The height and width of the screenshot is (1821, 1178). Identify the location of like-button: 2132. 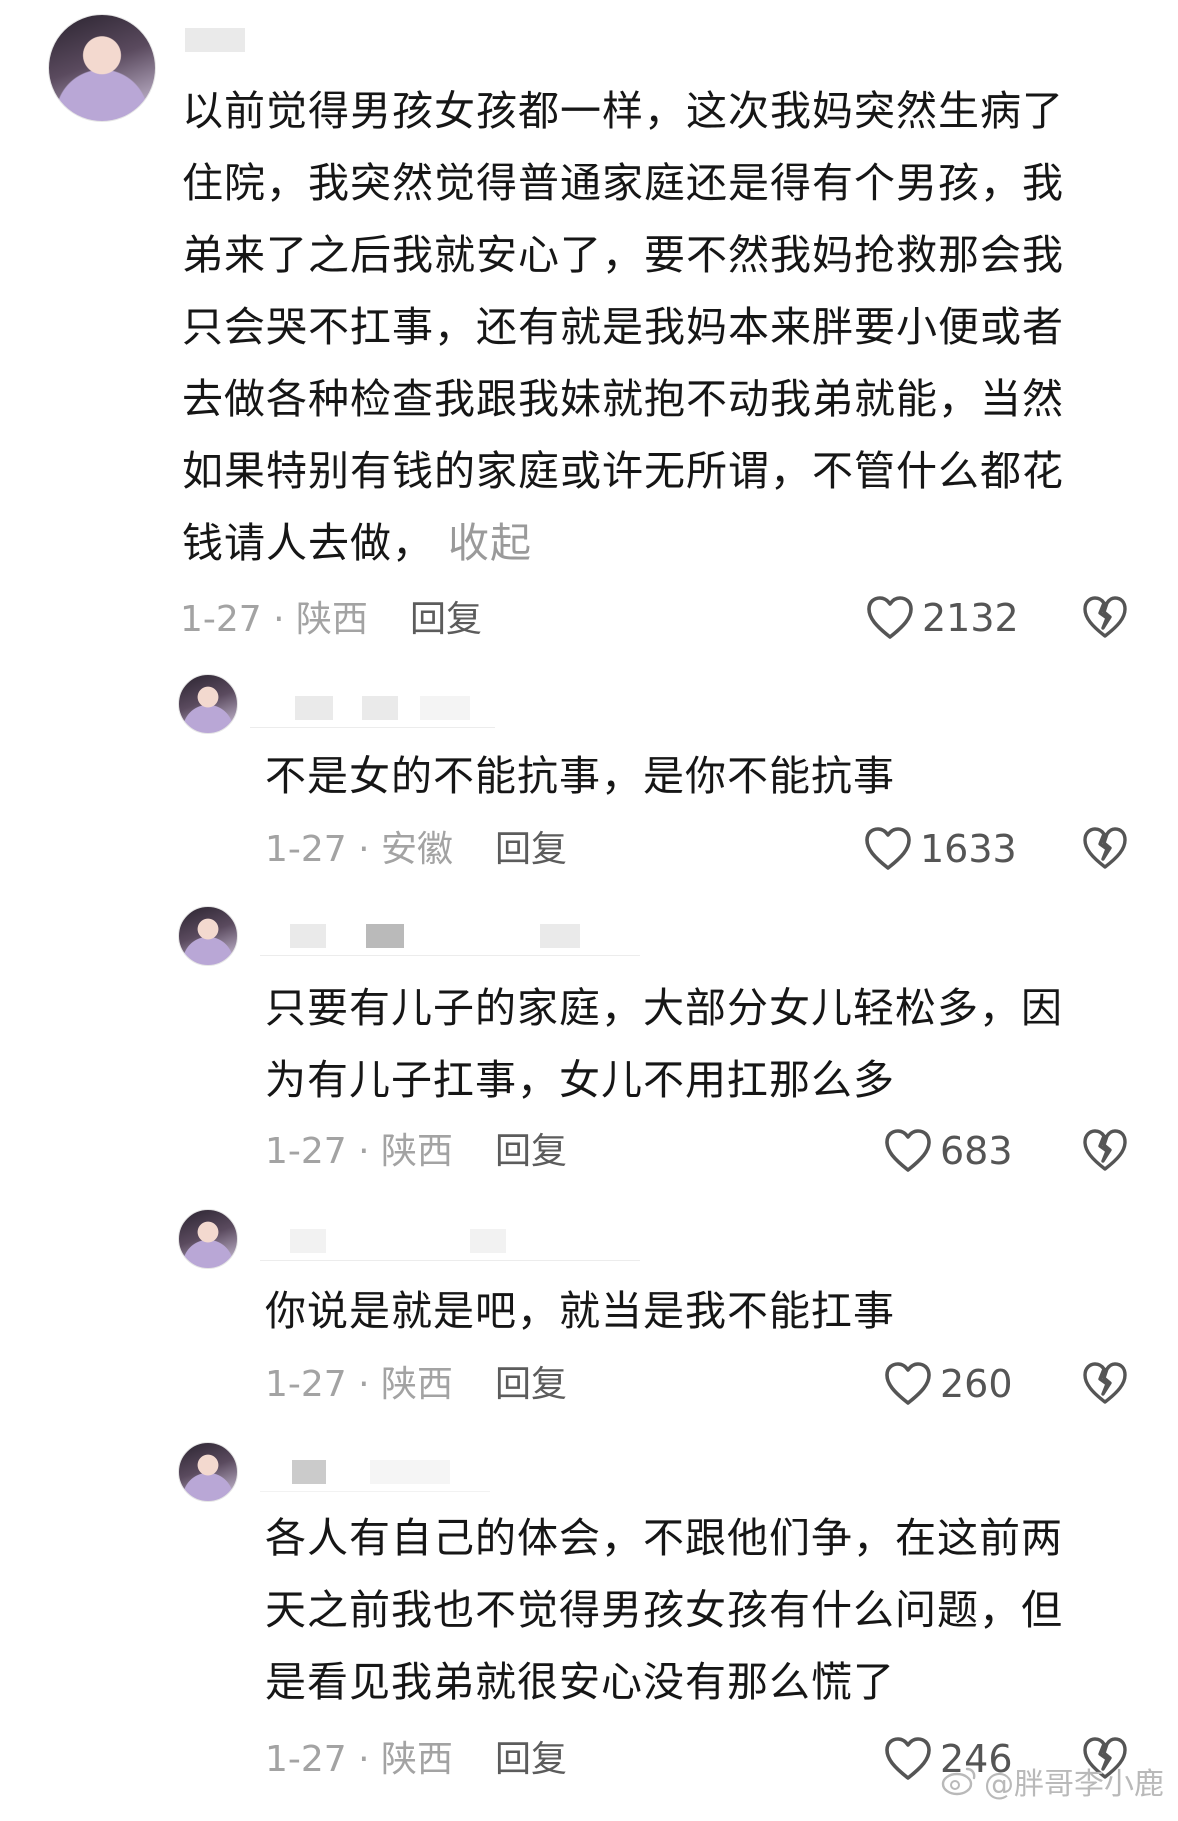
(942, 618).